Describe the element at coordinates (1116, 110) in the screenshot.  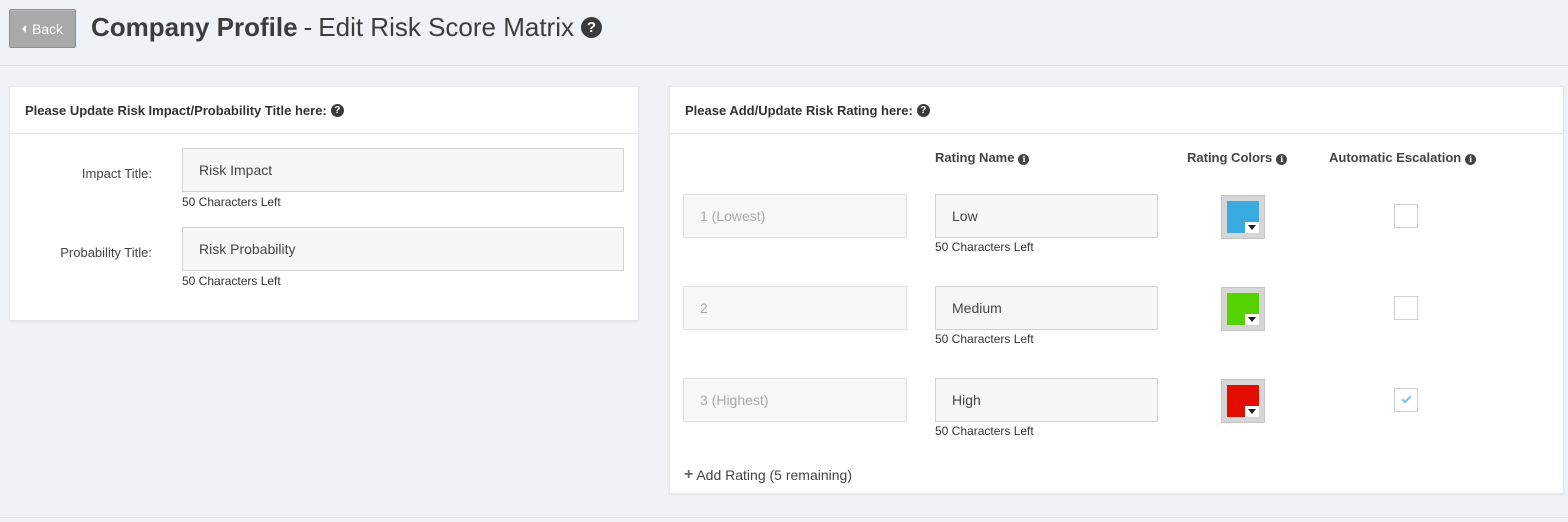
I see `panel-heading: Please Add/Update Risk Rating here: ?` at that location.